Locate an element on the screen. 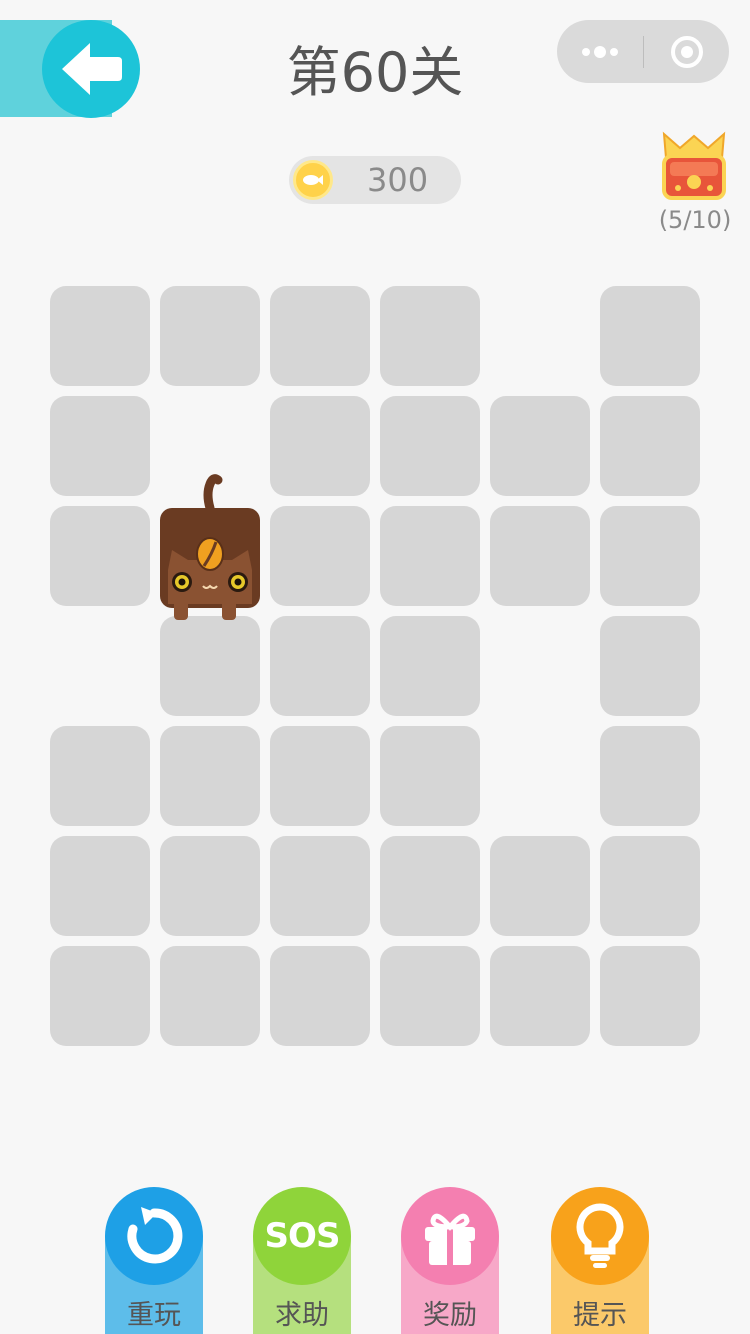  cat-block is located at coordinates (210, 549).